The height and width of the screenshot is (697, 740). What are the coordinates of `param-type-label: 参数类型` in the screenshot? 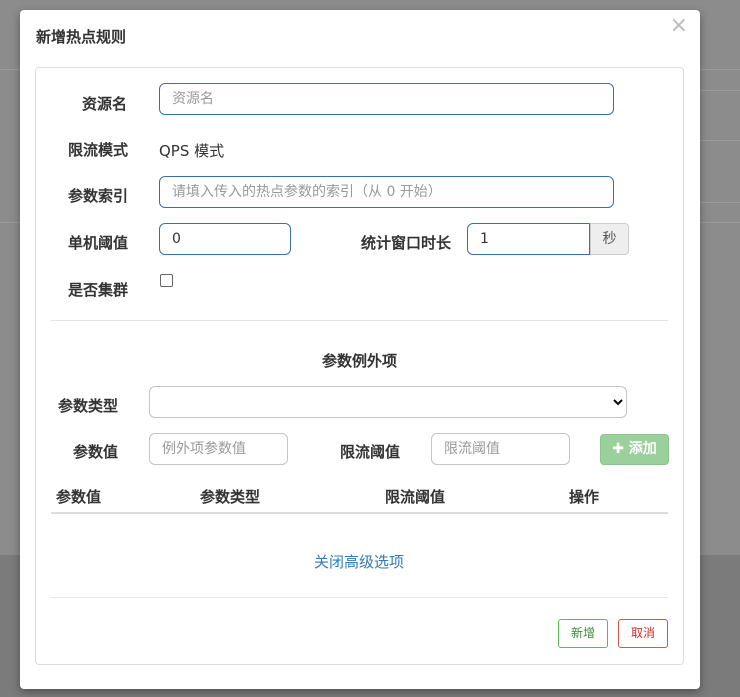 It's located at (88, 406).